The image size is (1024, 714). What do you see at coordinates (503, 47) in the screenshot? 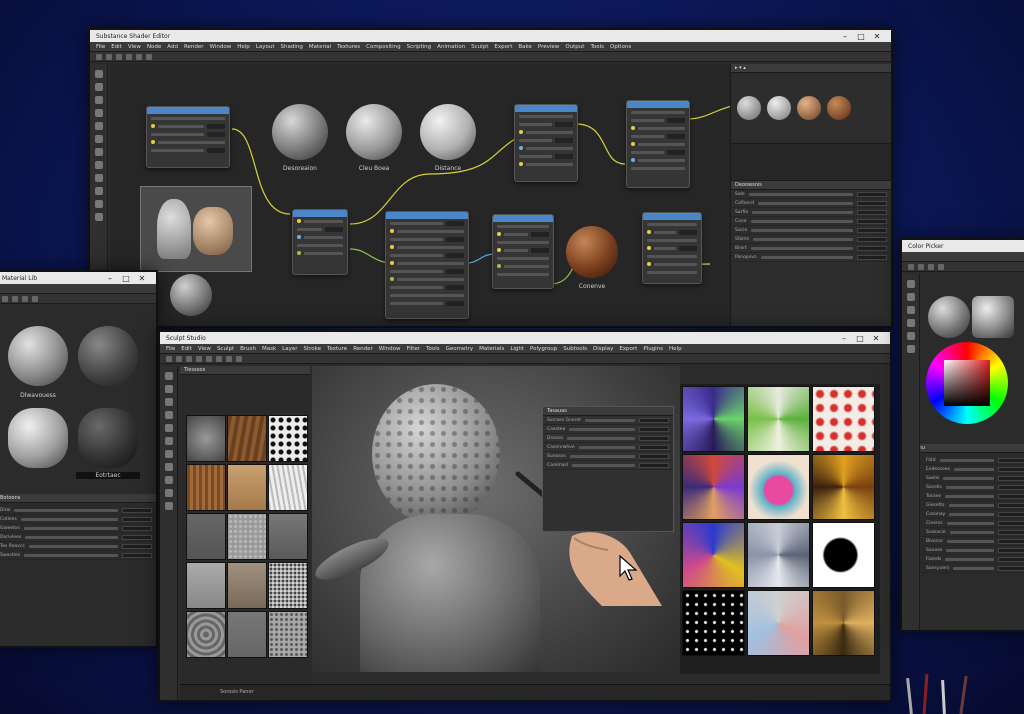
I see `menu-item: Export` at bounding box center [503, 47].